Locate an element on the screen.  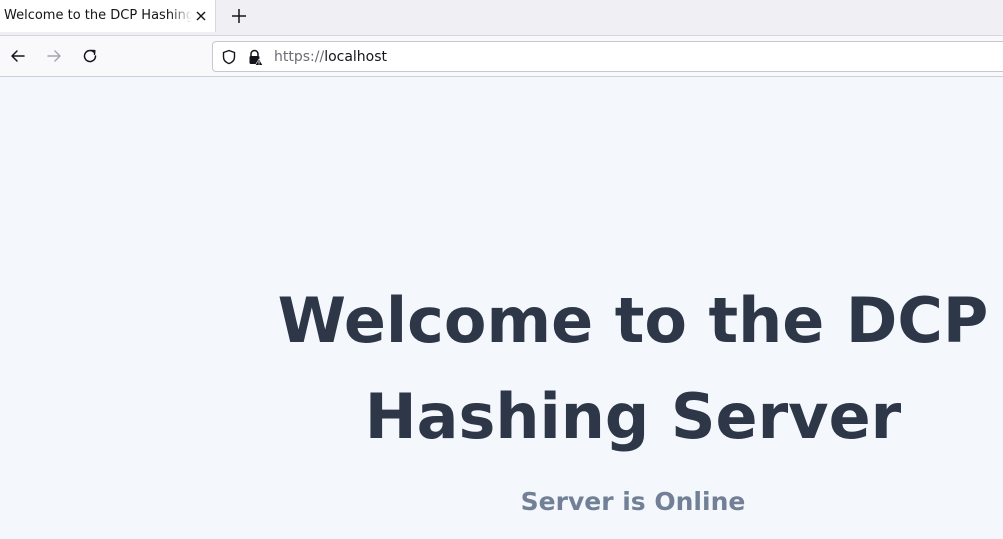
url-text: https://localhost is located at coordinates (330, 57).